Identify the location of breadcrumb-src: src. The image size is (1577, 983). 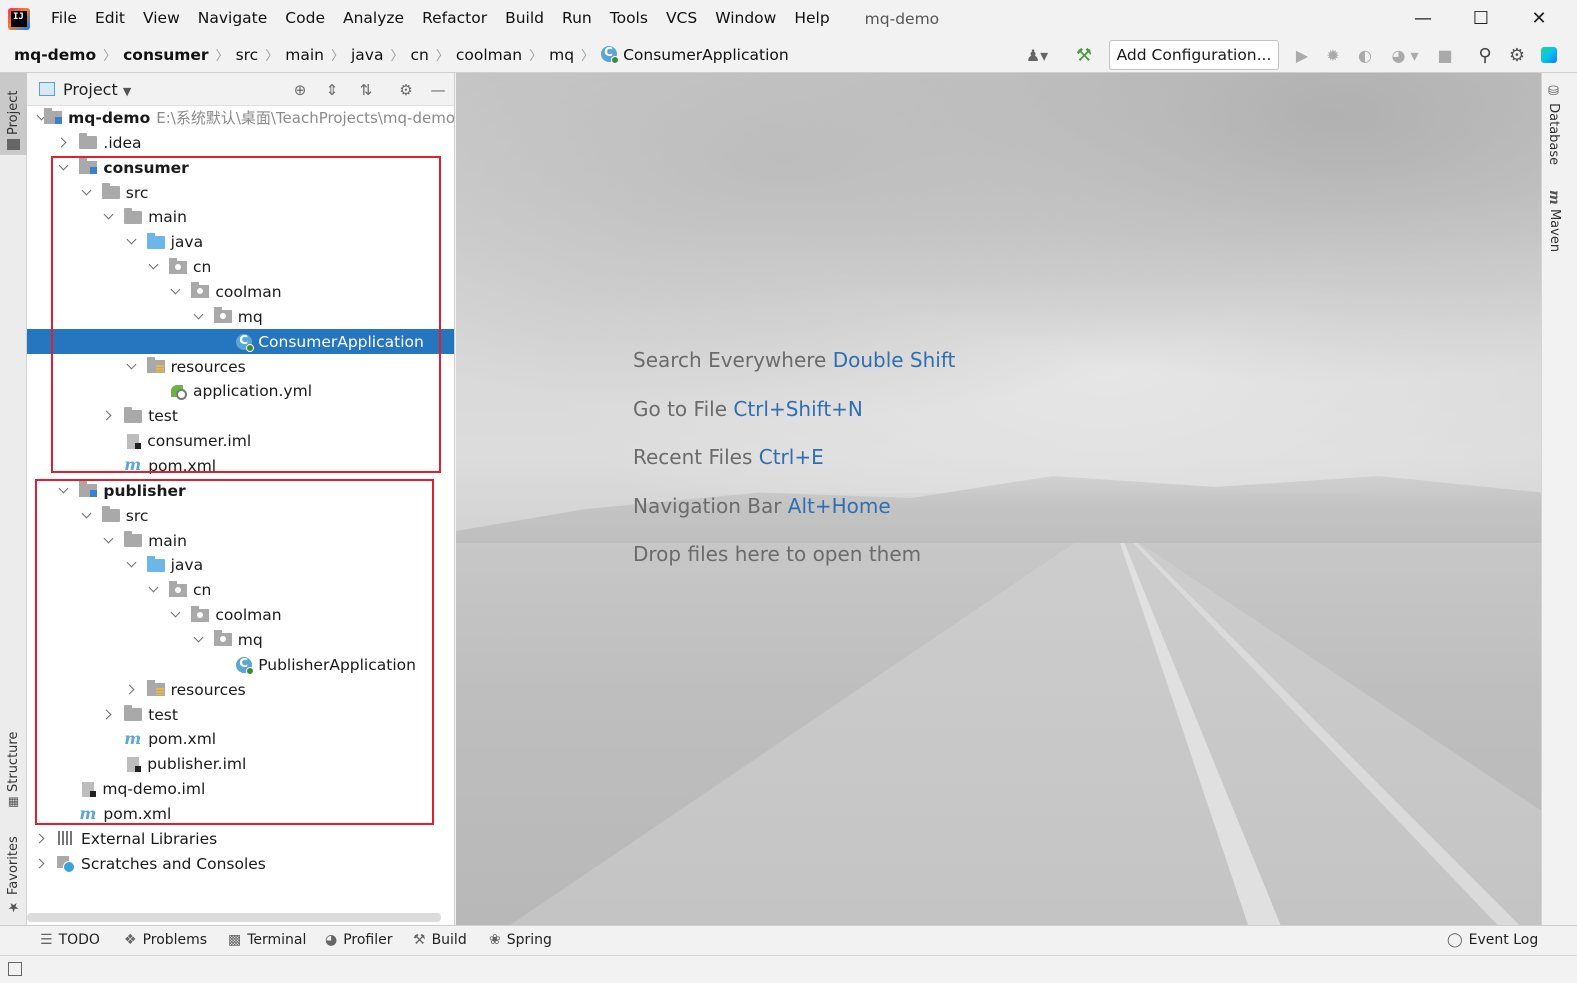
(247, 55).